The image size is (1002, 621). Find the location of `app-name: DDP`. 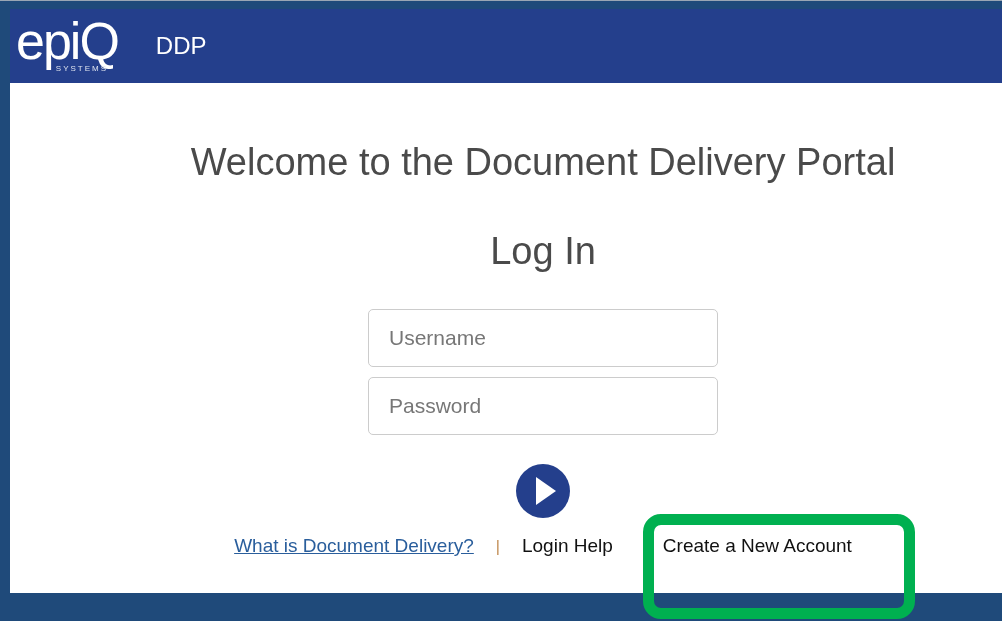

app-name: DDP is located at coordinates (181, 46).